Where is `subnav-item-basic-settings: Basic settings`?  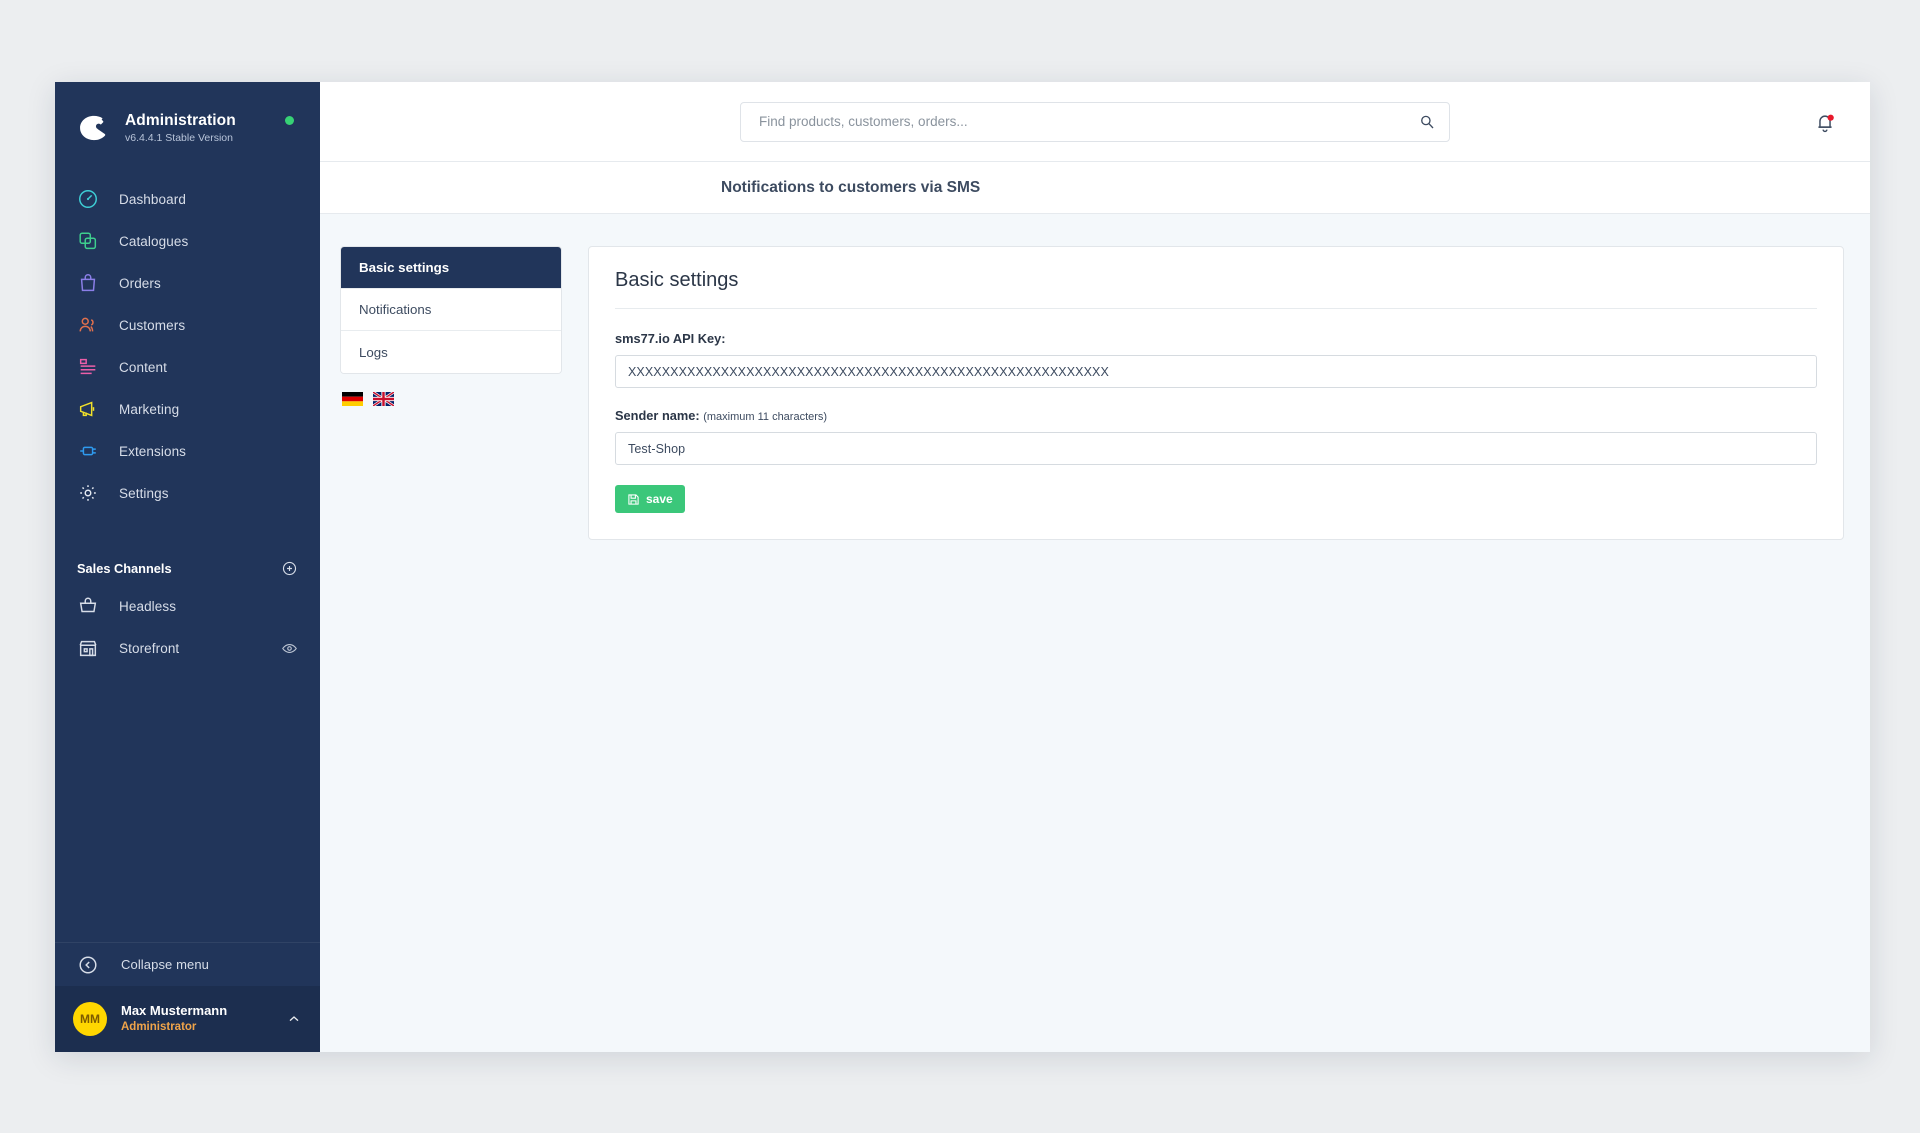
subnav-item-basic-settings: Basic settings is located at coordinates (451, 268).